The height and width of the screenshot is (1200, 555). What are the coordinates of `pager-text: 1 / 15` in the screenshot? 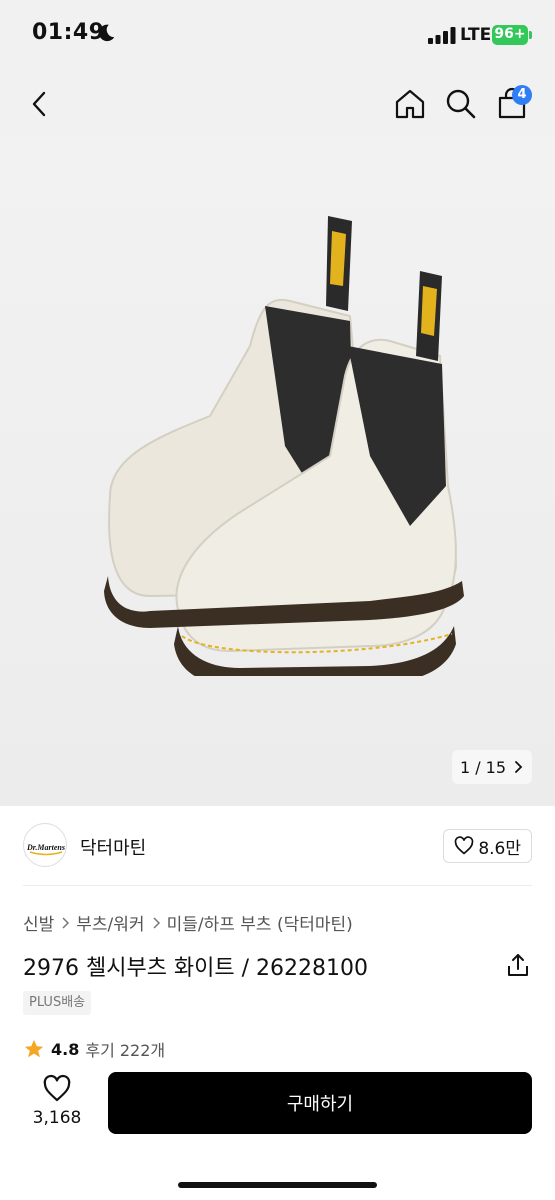 It's located at (483, 767).